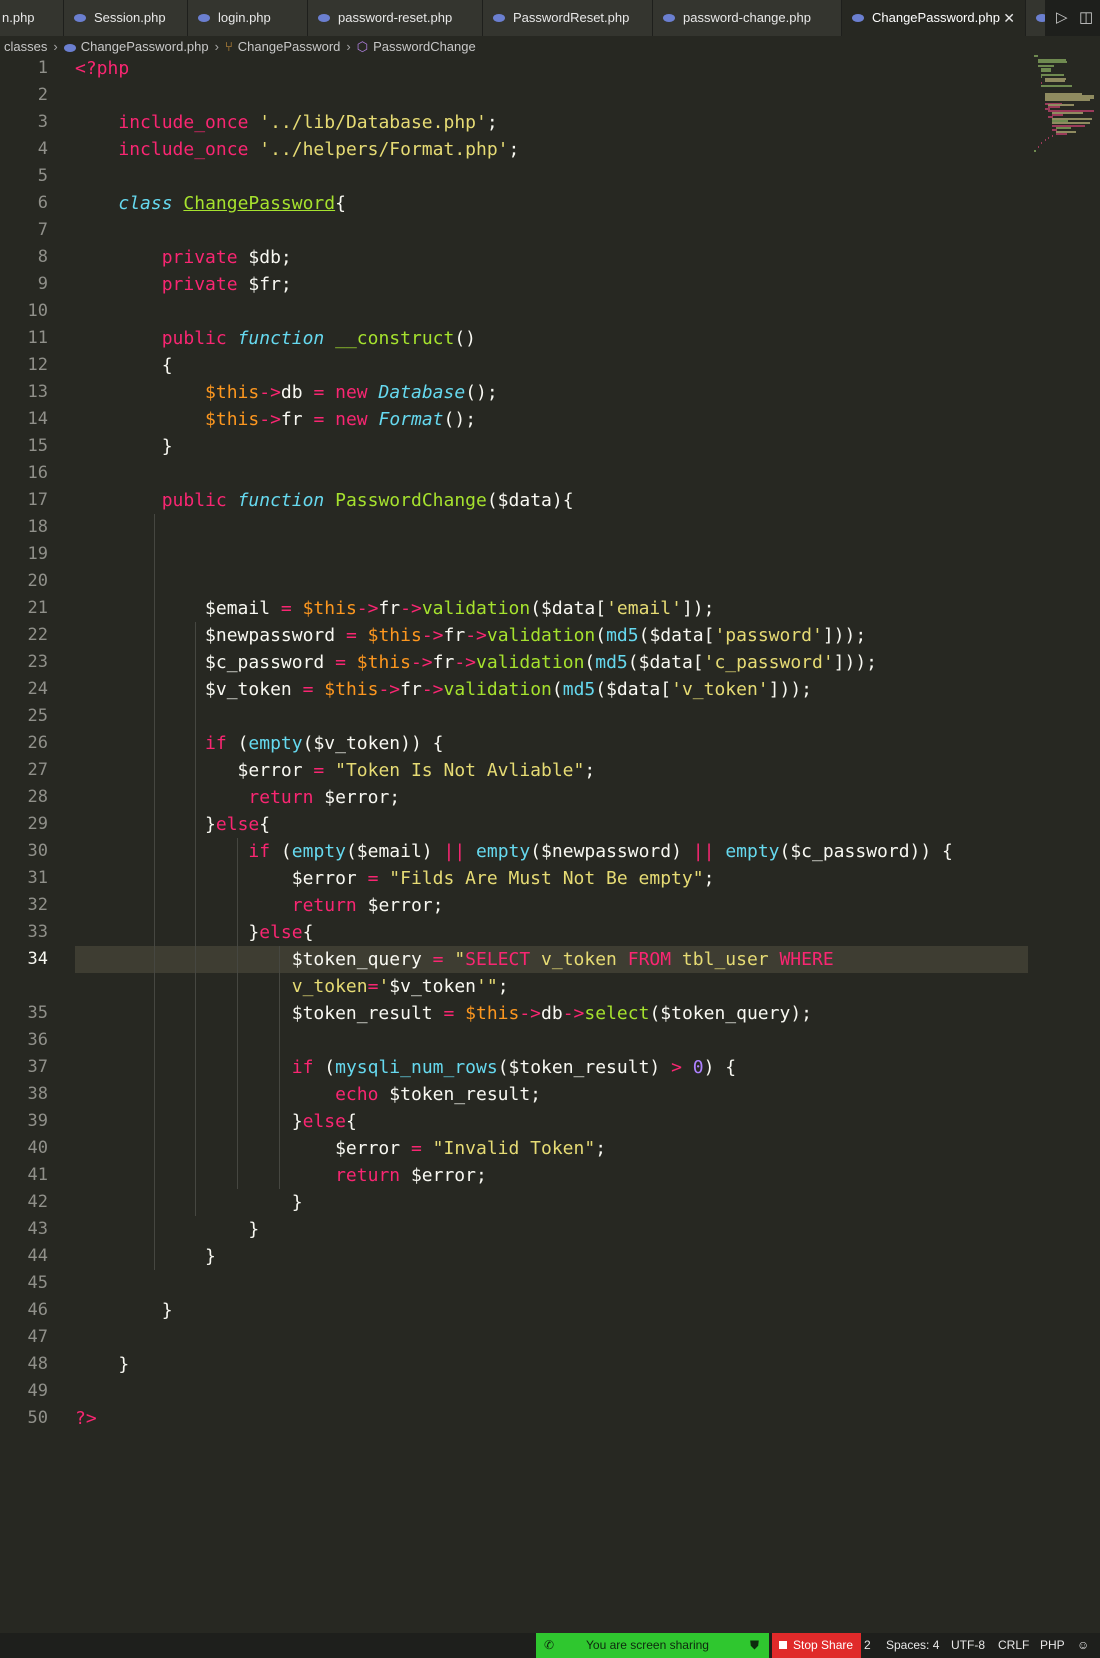  What do you see at coordinates (37, 446) in the screenshot?
I see `line-number: 15` at bounding box center [37, 446].